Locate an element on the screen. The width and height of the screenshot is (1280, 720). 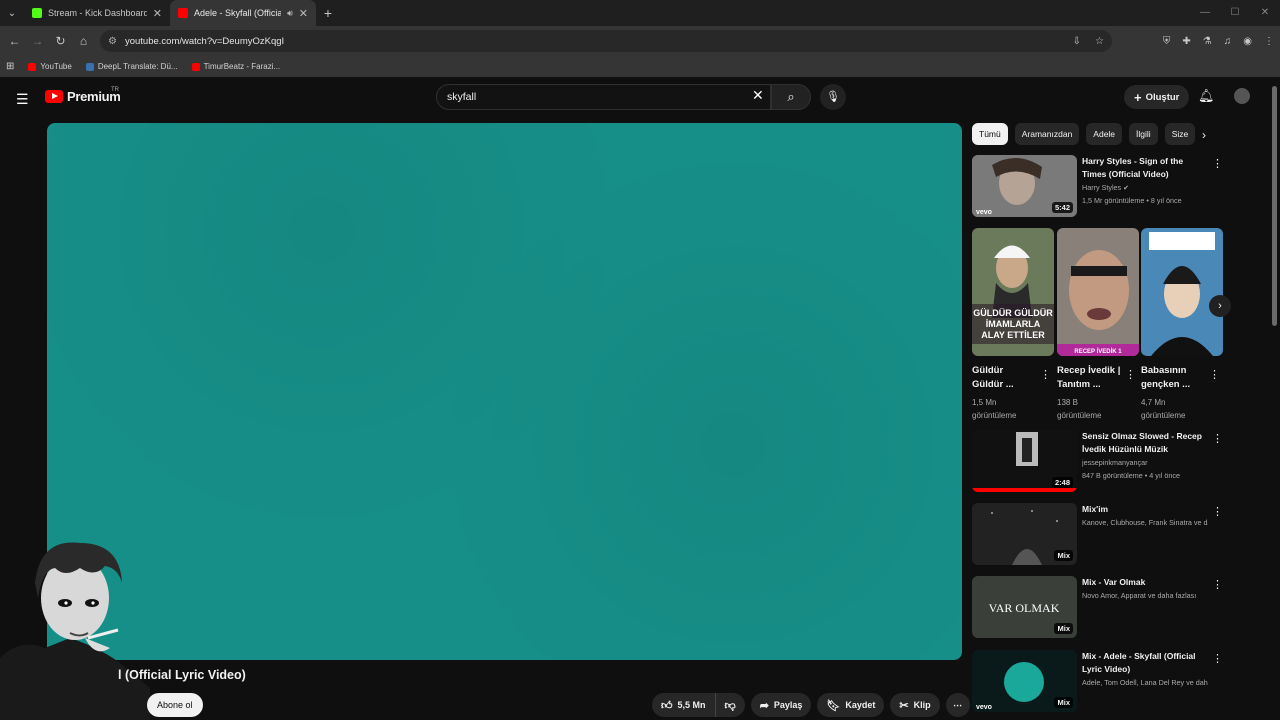
browser-tab-youtube: Adele - Skyfall (Official Lyri 🔊︎ ✕ is located at coordinates (243, 13).